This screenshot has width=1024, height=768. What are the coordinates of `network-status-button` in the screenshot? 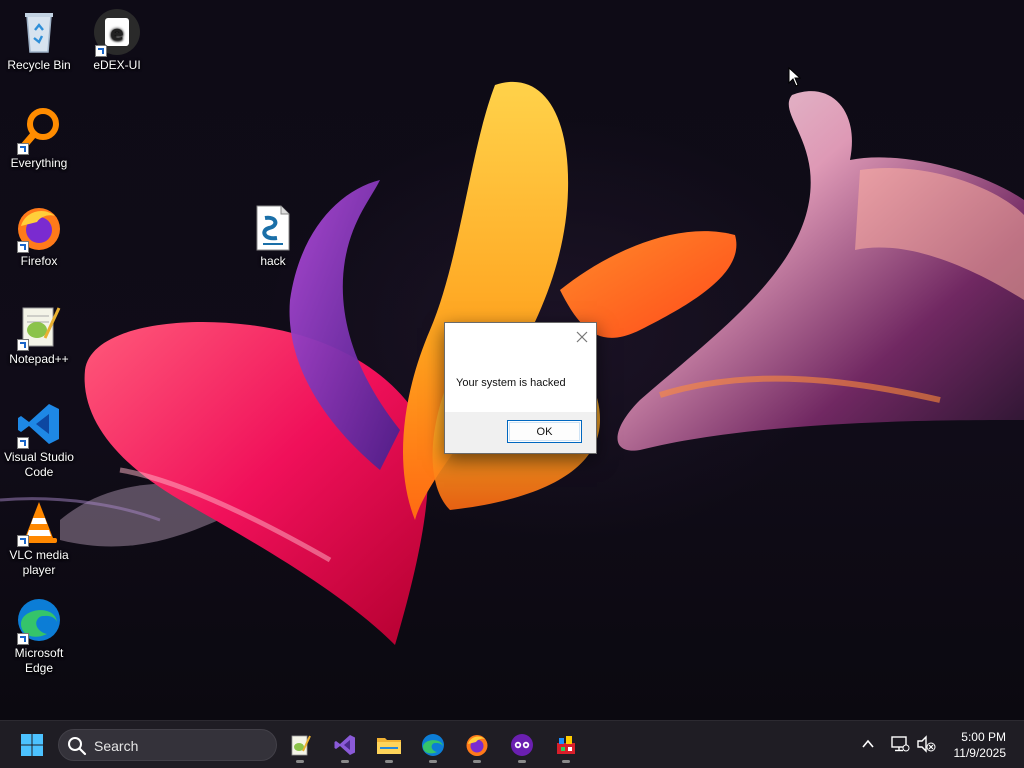 It's located at (900, 744).